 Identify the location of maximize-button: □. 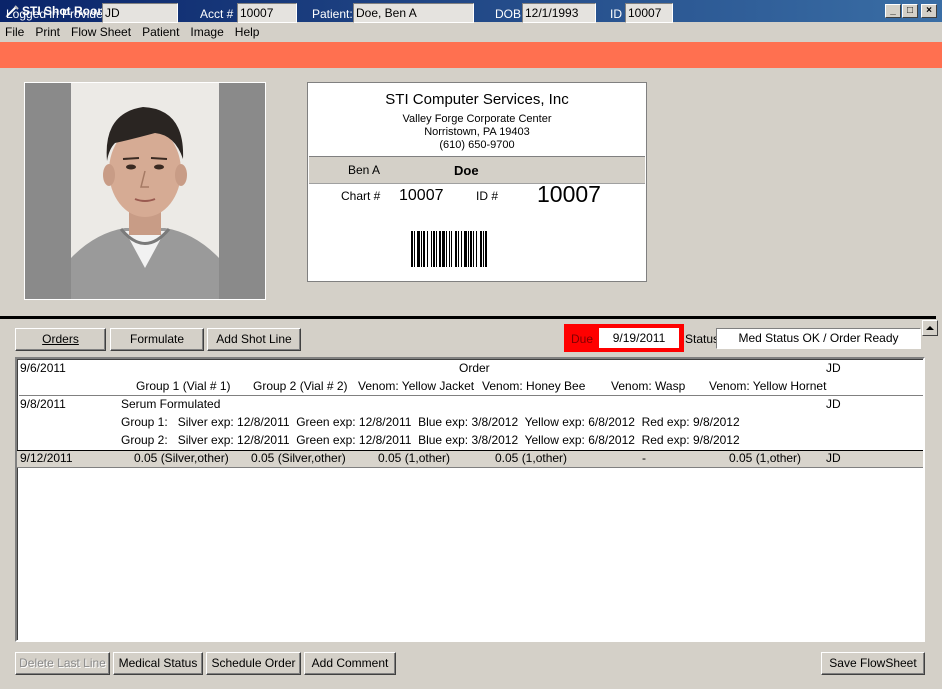
(910, 11).